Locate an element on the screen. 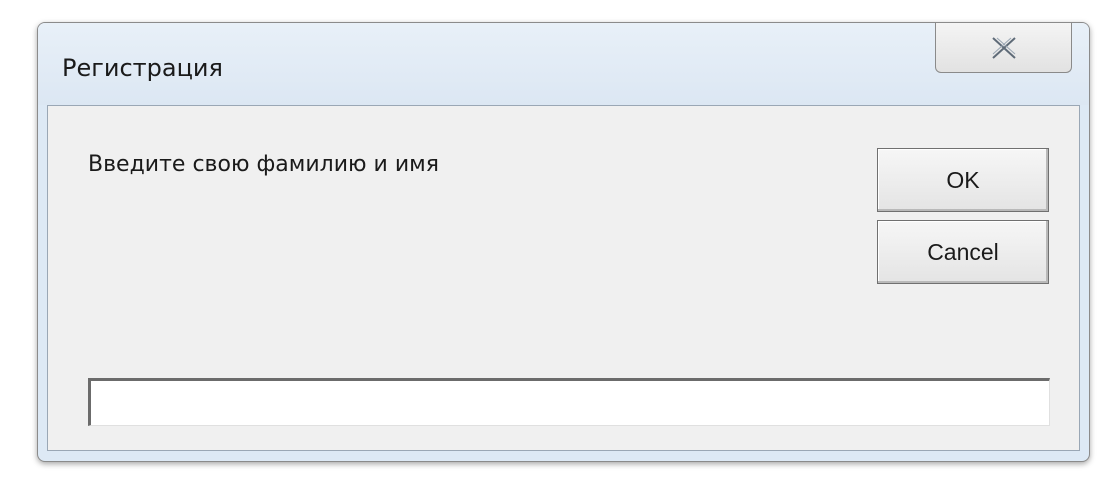 Image resolution: width=1103 pixels, height=487 pixels. name-input is located at coordinates (569, 402).